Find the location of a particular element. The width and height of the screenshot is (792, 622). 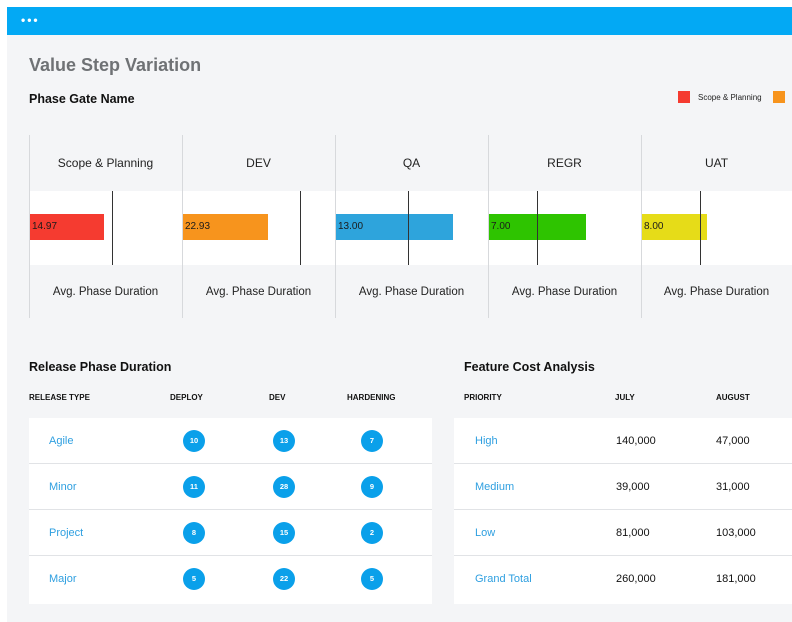

column-header-dev: DEV is located at coordinates (277, 397).